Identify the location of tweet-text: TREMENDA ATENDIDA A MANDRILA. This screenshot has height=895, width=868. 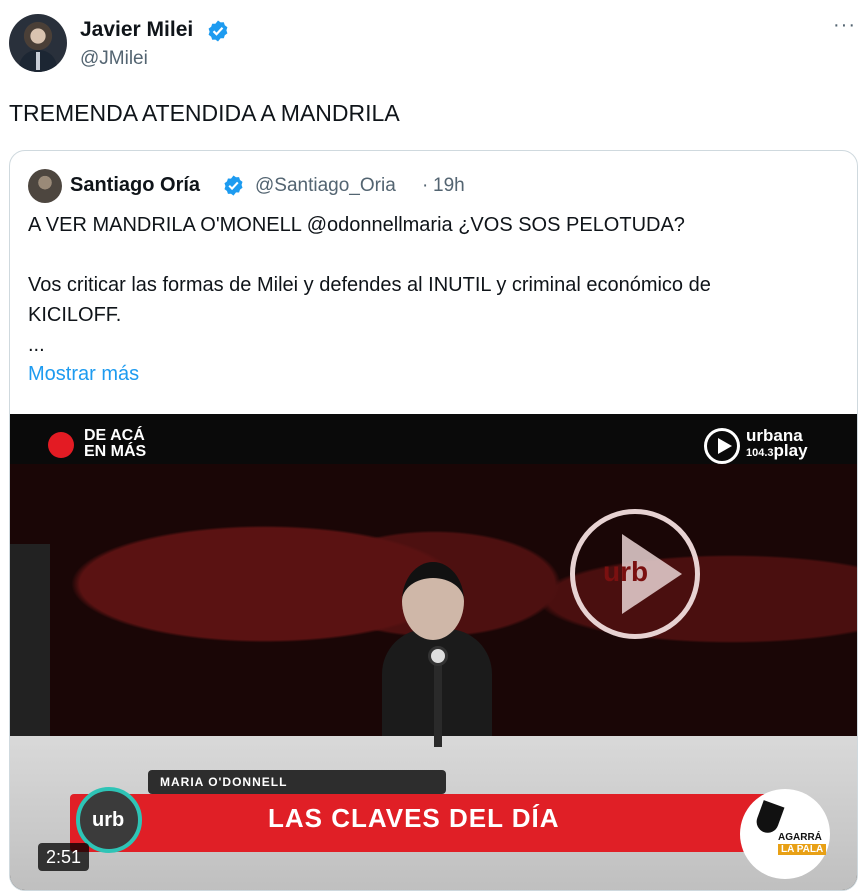
(204, 113).